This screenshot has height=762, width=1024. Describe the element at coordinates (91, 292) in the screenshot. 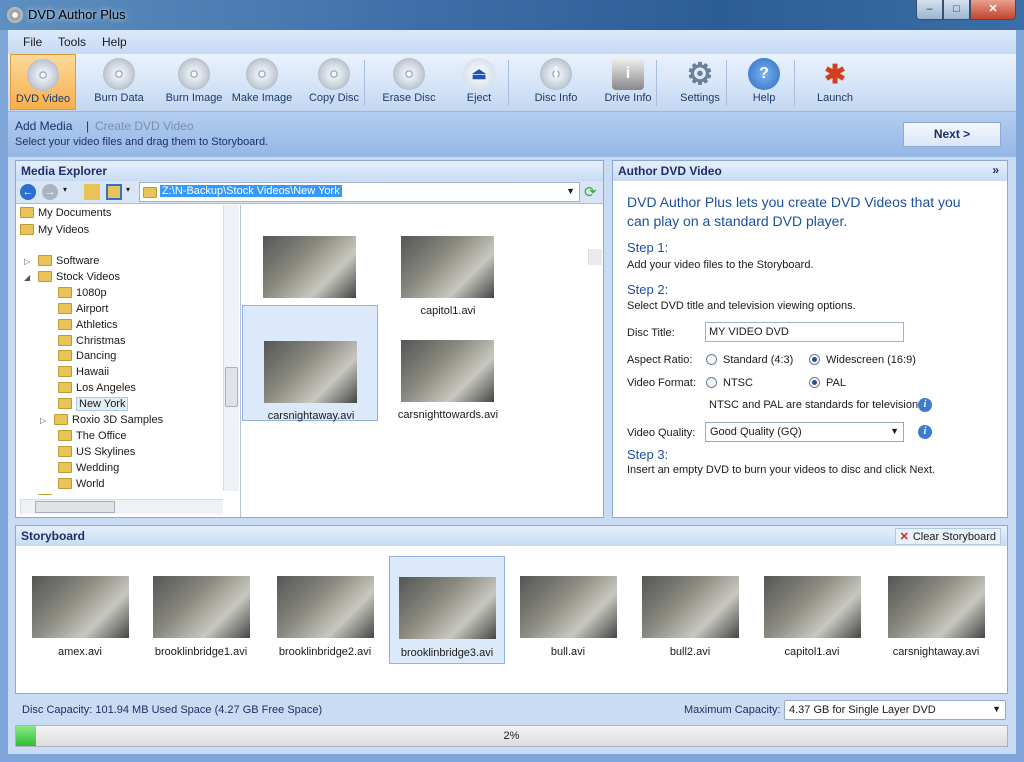

I see `tree-item-label: 1080p` at that location.